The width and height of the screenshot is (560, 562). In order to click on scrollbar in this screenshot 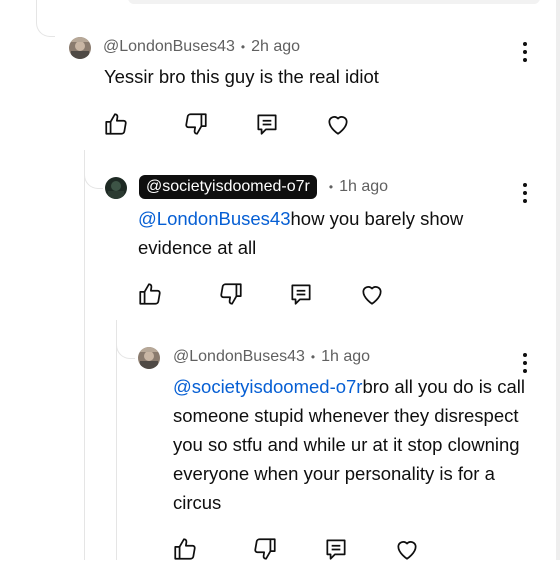, I will do `click(558, 280)`.